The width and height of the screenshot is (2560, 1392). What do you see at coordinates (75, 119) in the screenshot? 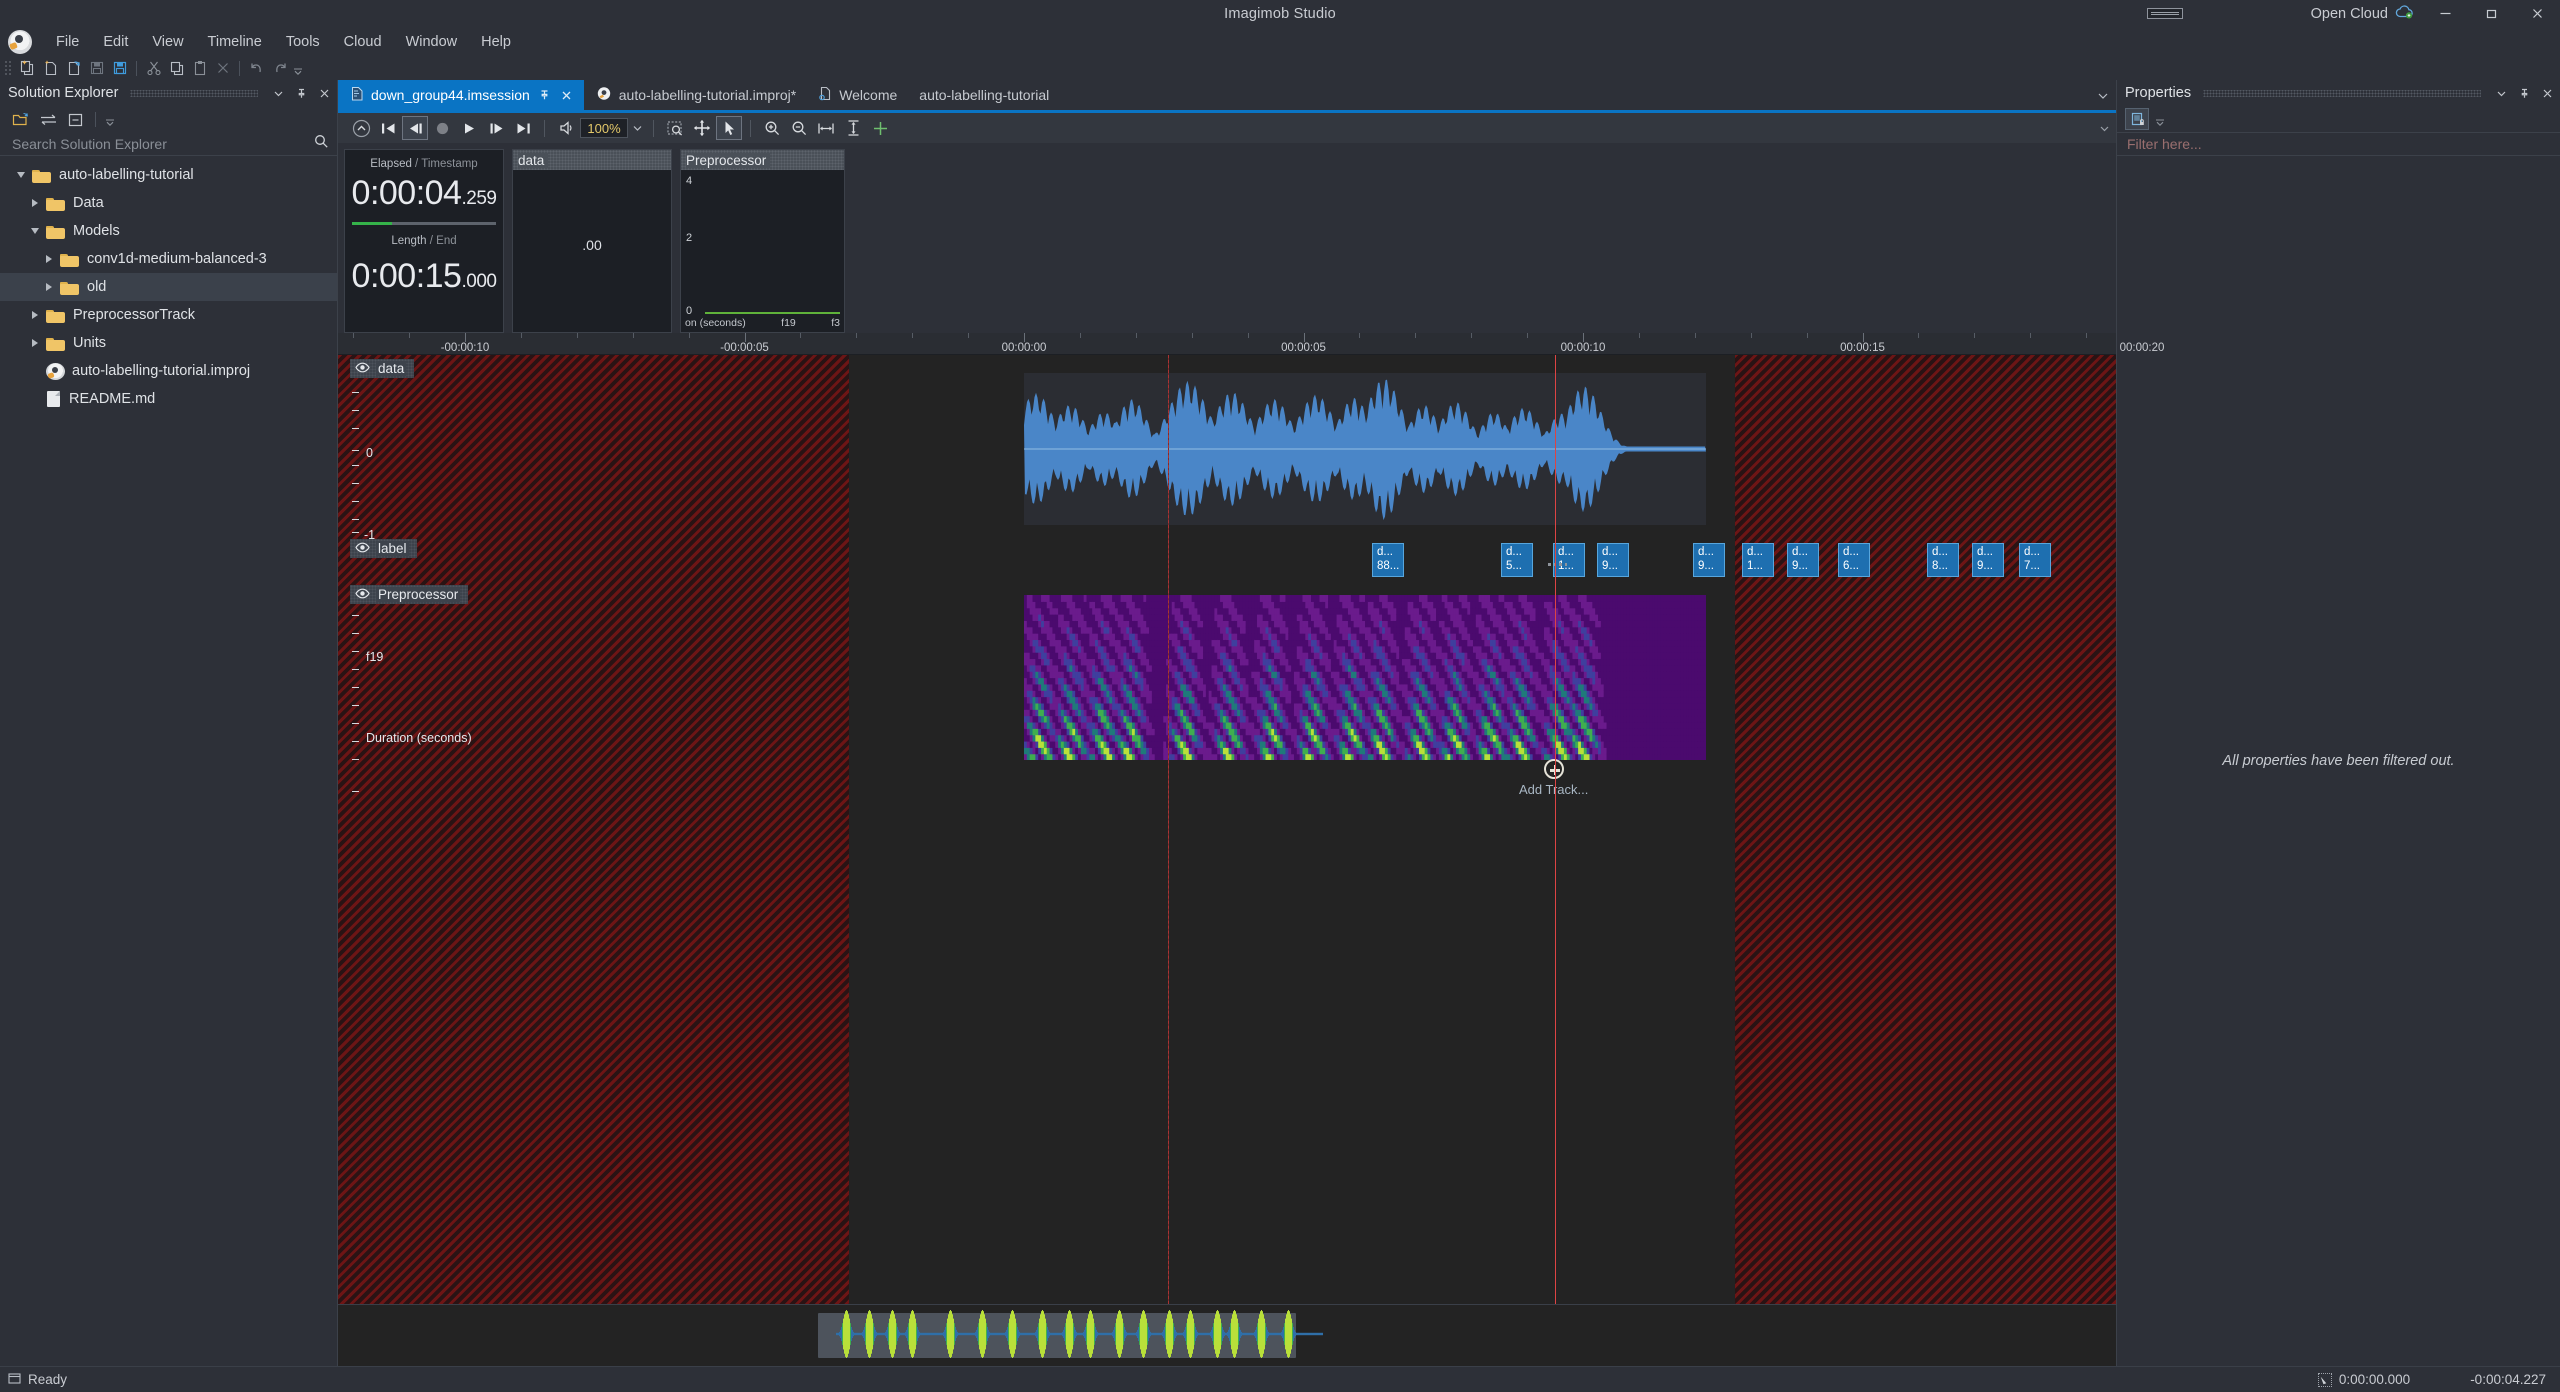
I see `collapse-all-icon` at bounding box center [75, 119].